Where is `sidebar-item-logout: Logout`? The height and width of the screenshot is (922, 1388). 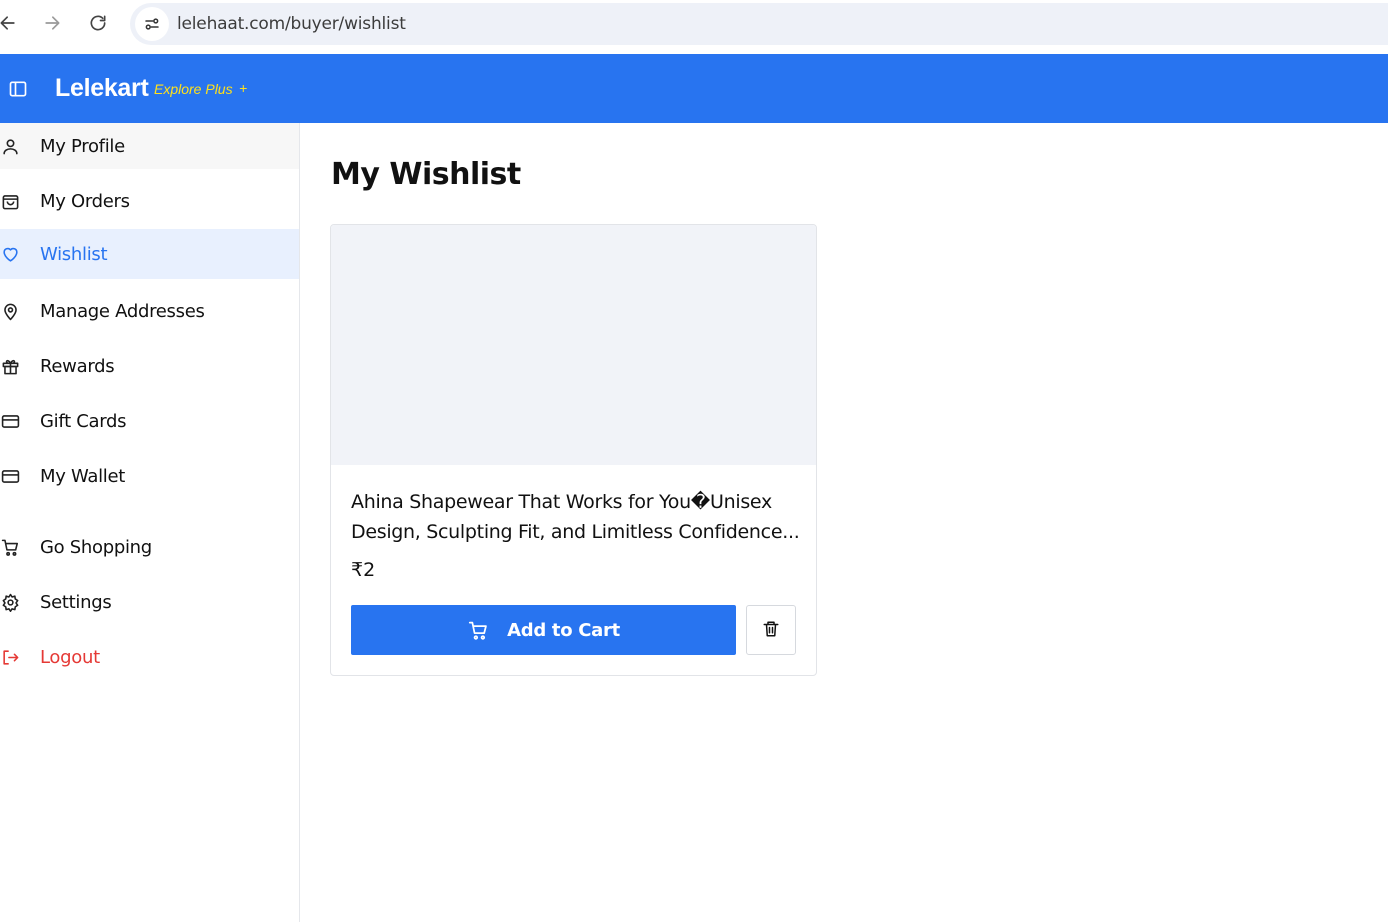
sidebar-item-logout: Logout is located at coordinates (149, 657).